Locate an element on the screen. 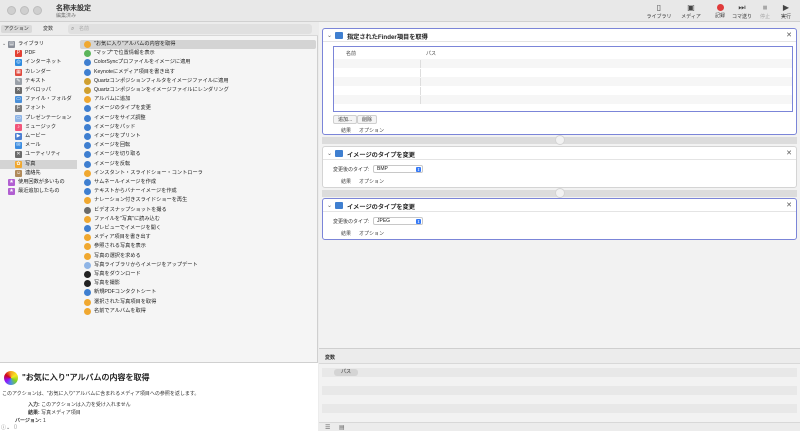 The image size is (800, 431). action-item: イメージを反転 is located at coordinates (198, 164).